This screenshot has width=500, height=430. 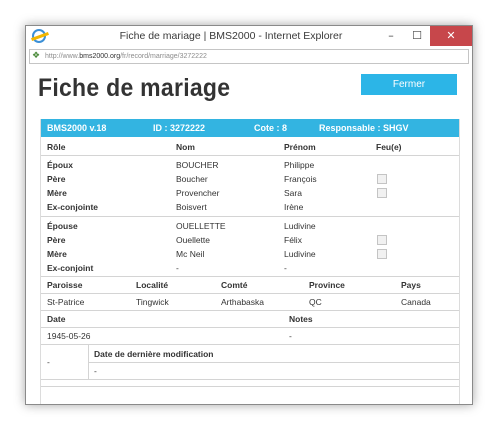 I want to click on nom-value: Mc Neil, so click(x=190, y=254).